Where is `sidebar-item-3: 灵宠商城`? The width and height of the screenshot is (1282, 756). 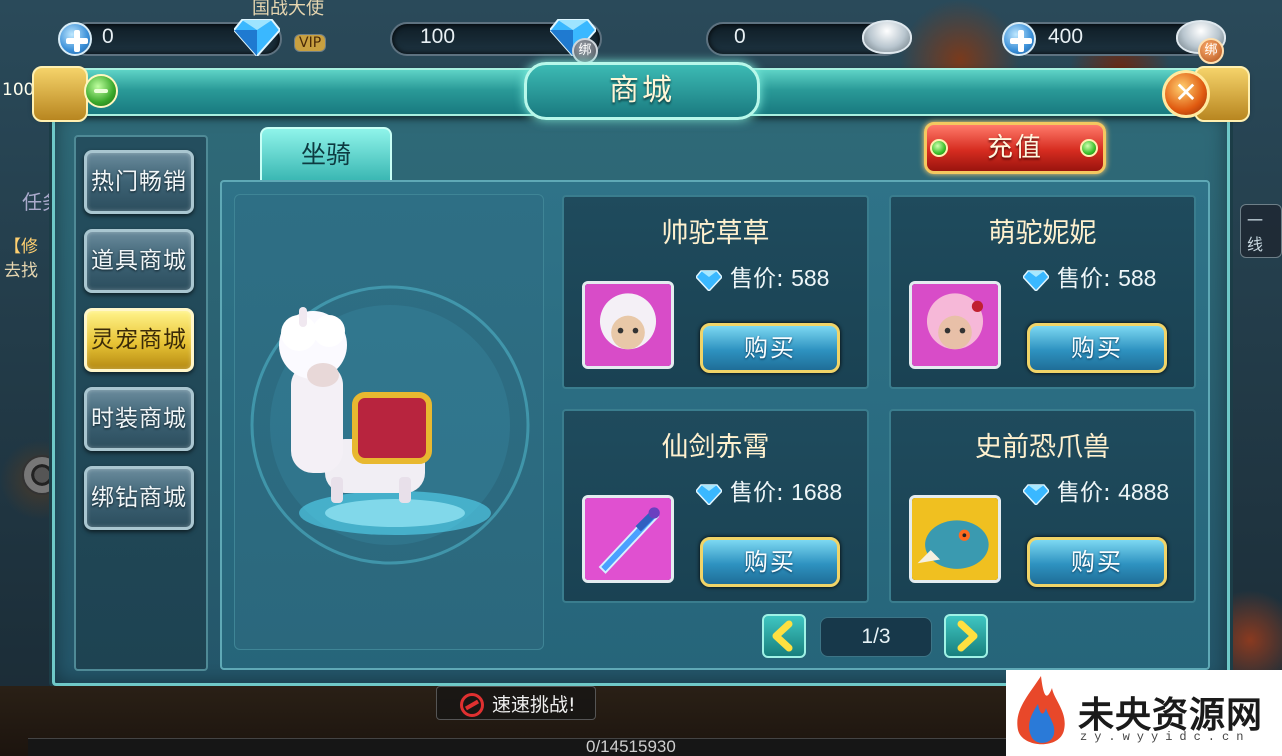
sidebar-item-3: 灵宠商城 is located at coordinates (139, 340).